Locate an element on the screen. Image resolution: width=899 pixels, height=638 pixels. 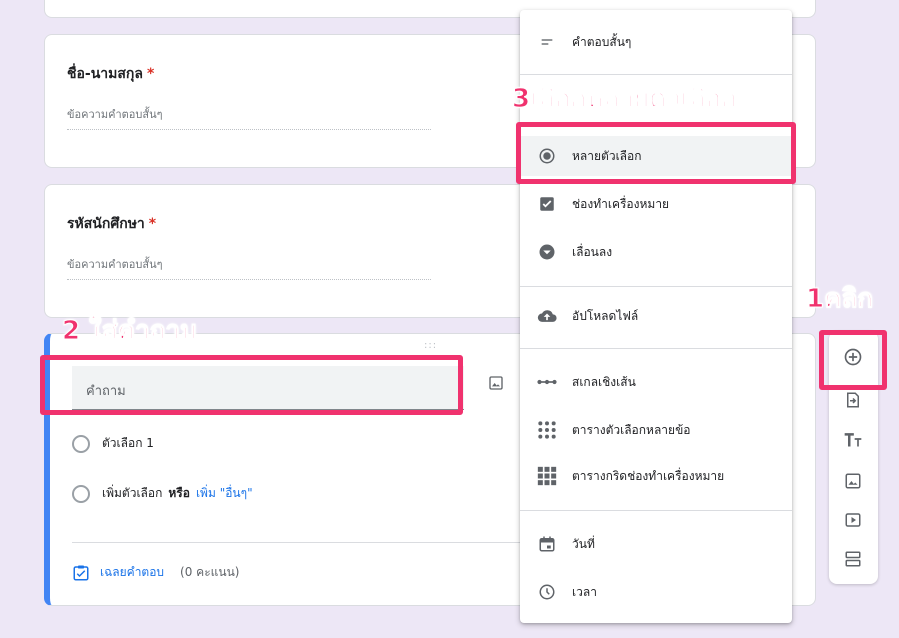
linear-scale-icon is located at coordinates (547, 382).